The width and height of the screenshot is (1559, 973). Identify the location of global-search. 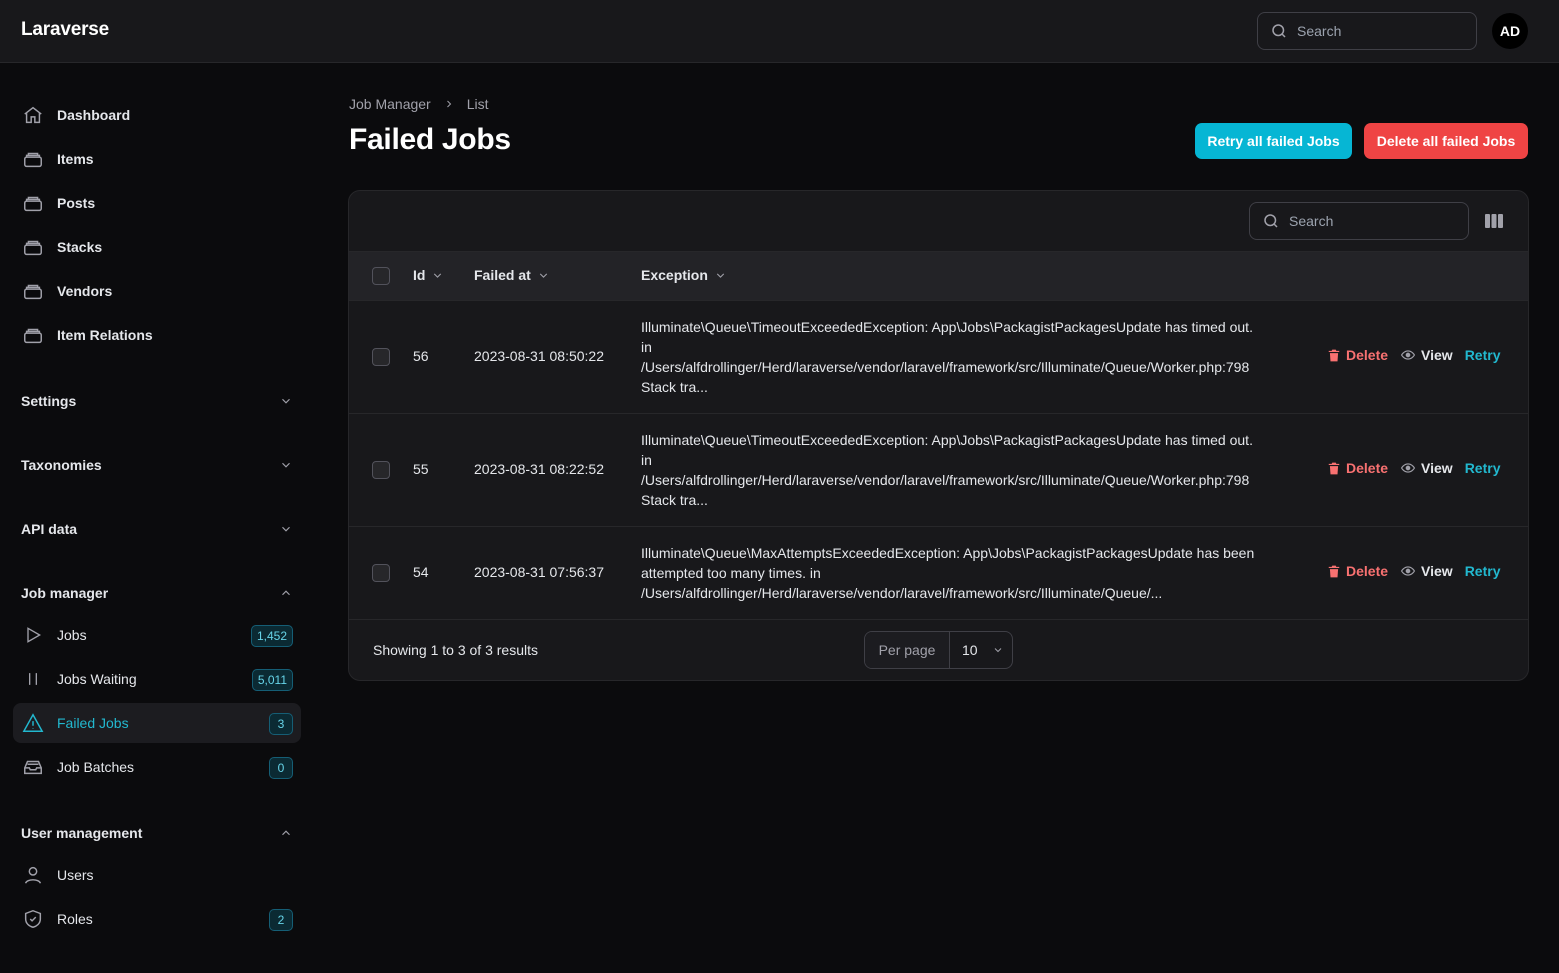
(1367, 31).